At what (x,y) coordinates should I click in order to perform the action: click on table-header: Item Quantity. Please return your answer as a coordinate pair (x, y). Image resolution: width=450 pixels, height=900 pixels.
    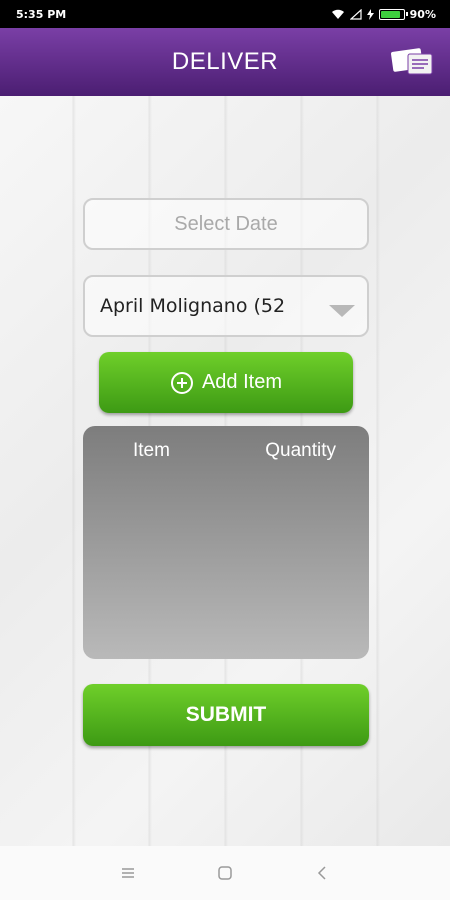
    Looking at the image, I should click on (226, 444).